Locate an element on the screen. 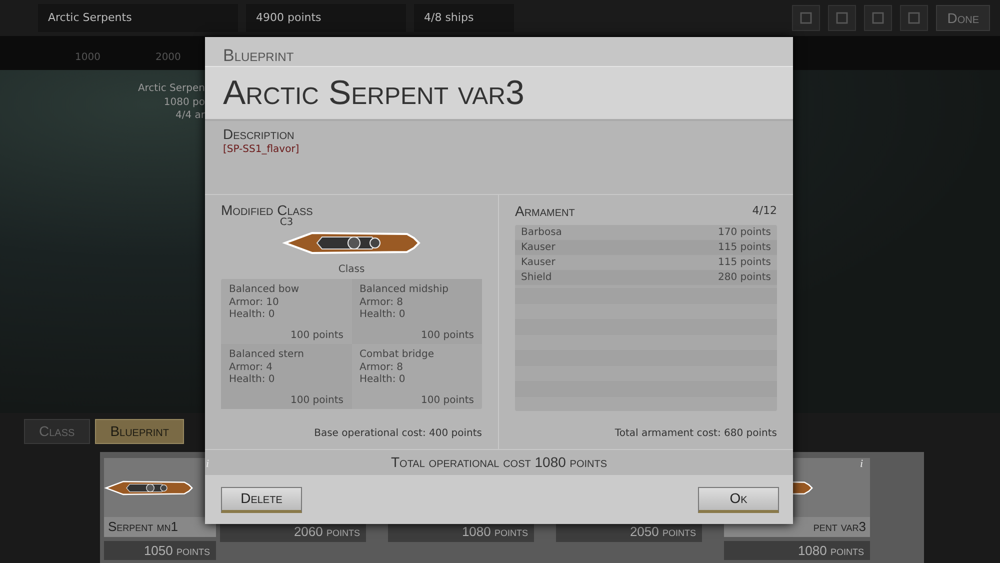 The image size is (1000, 563). copy-button is located at coordinates (914, 18).